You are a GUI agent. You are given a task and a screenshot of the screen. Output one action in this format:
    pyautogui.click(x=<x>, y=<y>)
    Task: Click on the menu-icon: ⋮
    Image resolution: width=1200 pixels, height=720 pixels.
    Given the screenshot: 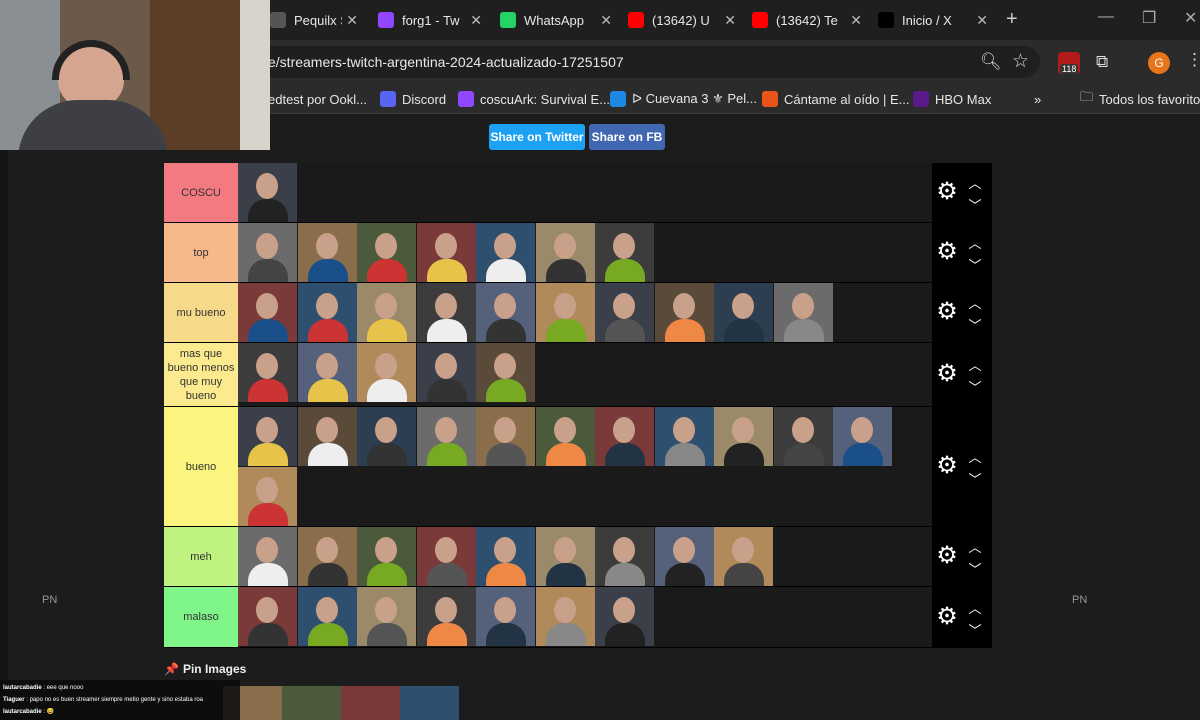 What is the action you would take?
    pyautogui.click(x=1193, y=60)
    